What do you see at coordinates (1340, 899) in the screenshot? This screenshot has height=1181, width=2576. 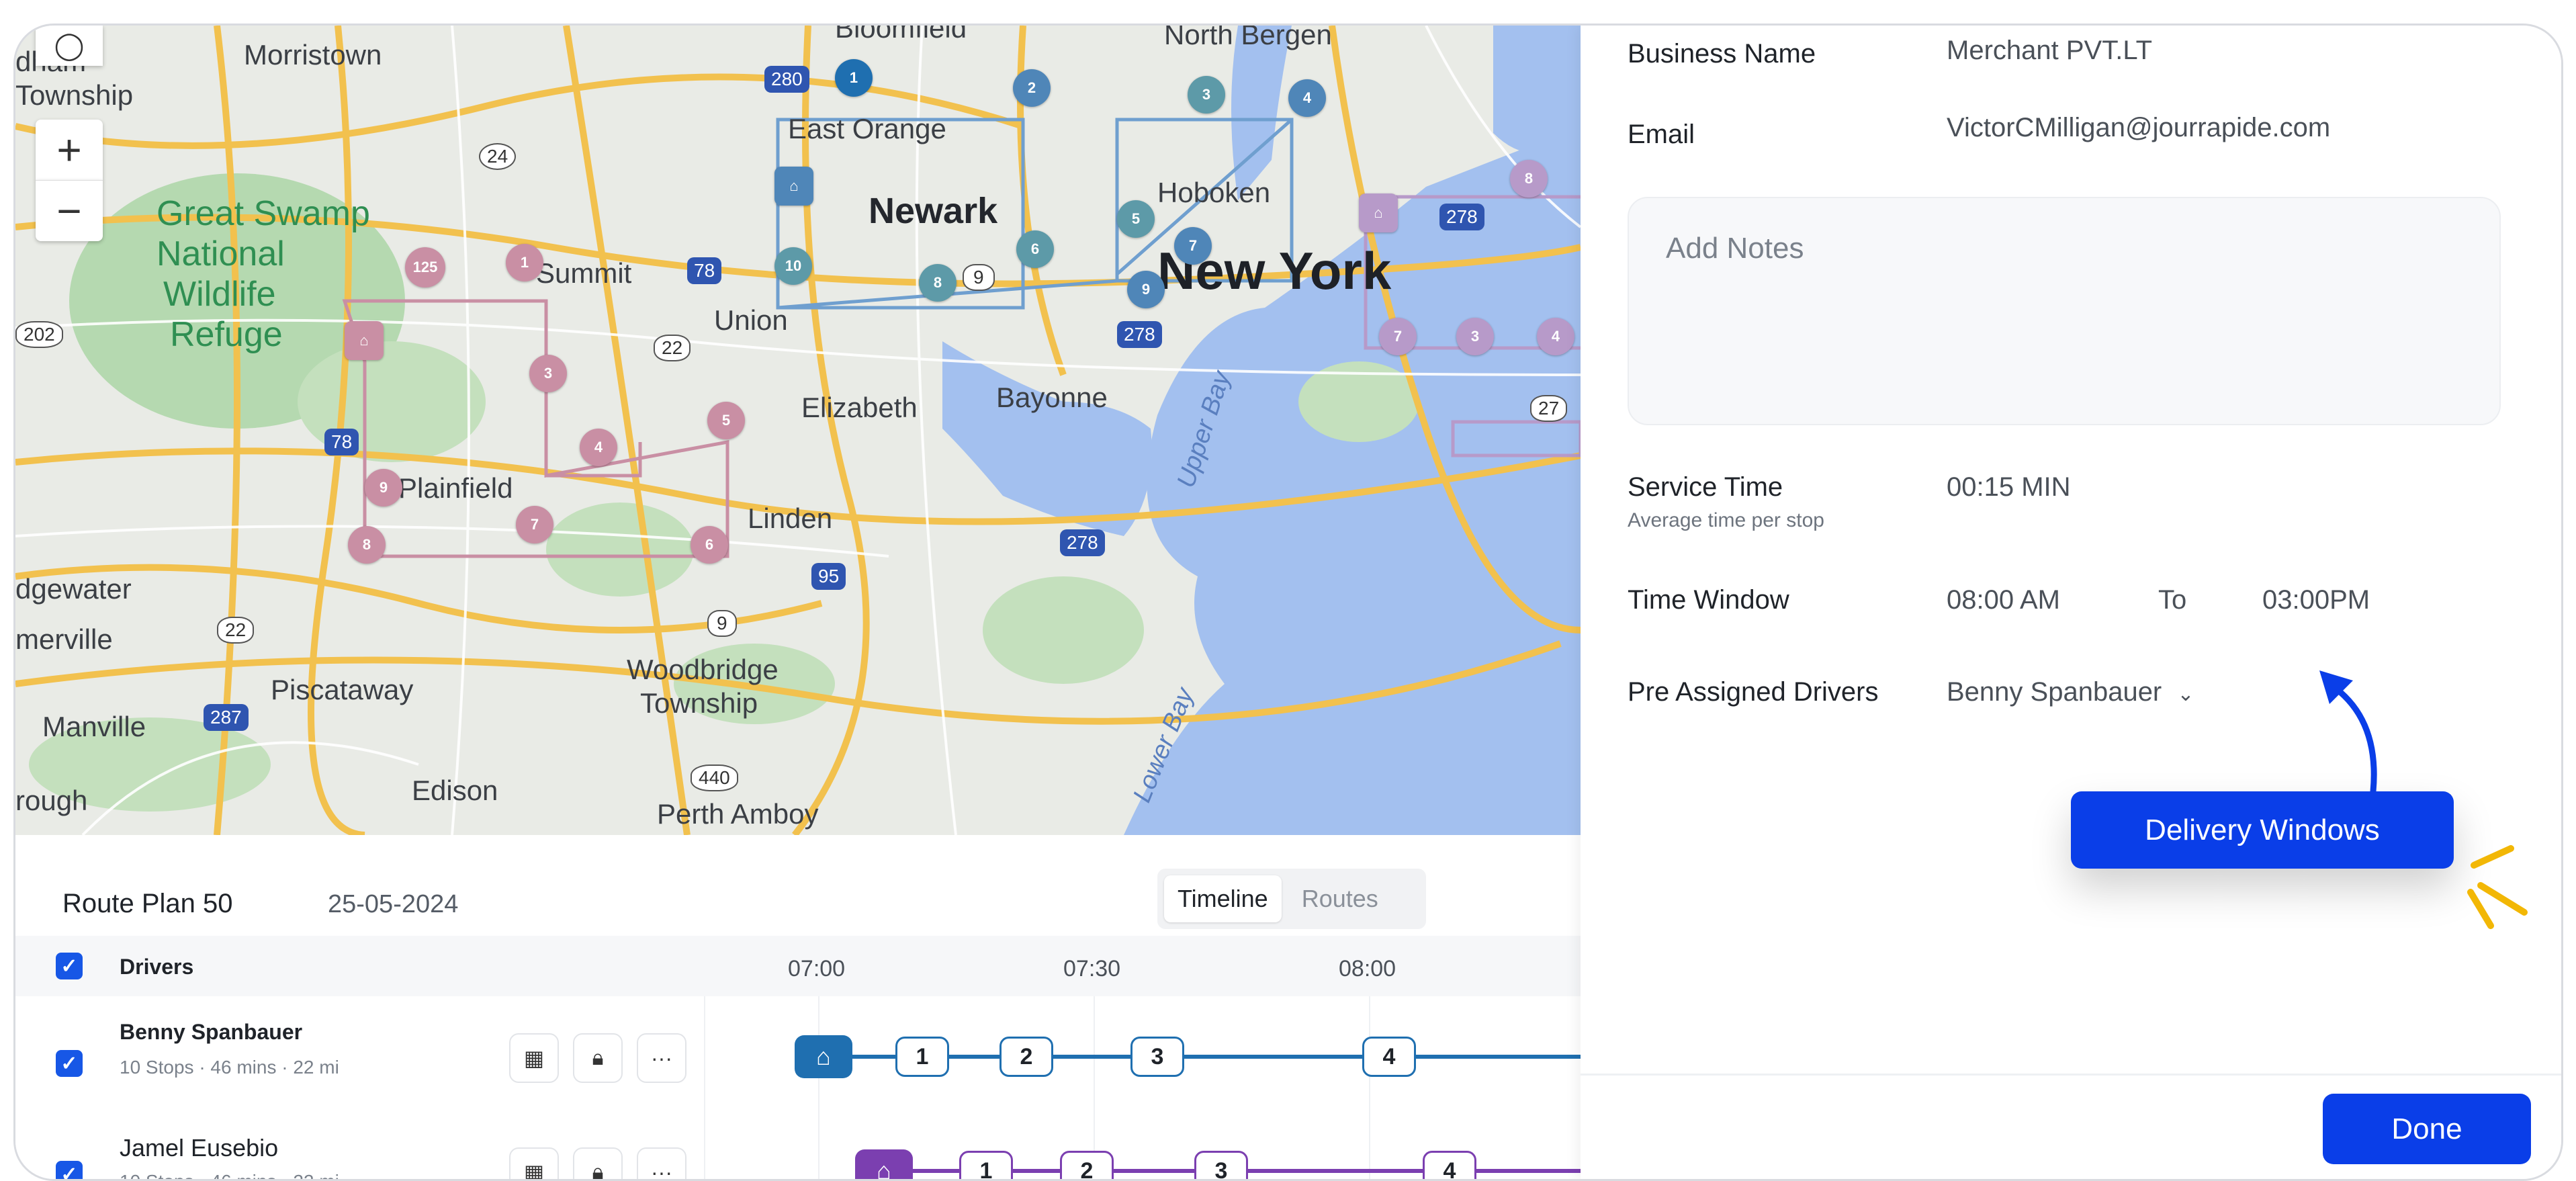 I see `tab-routes: Routes` at bounding box center [1340, 899].